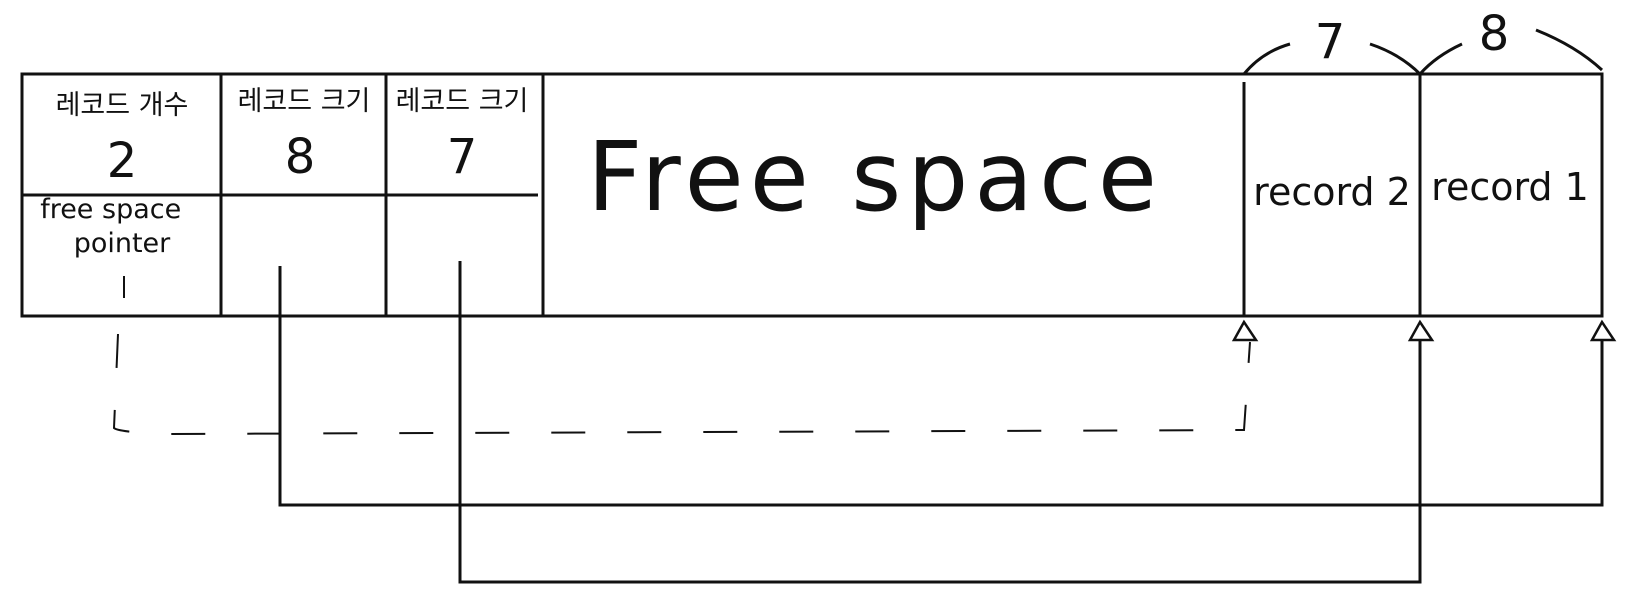 The height and width of the screenshot is (612, 1628). I want to click on record-size-label-2: 레코드 크기, so click(462, 101).